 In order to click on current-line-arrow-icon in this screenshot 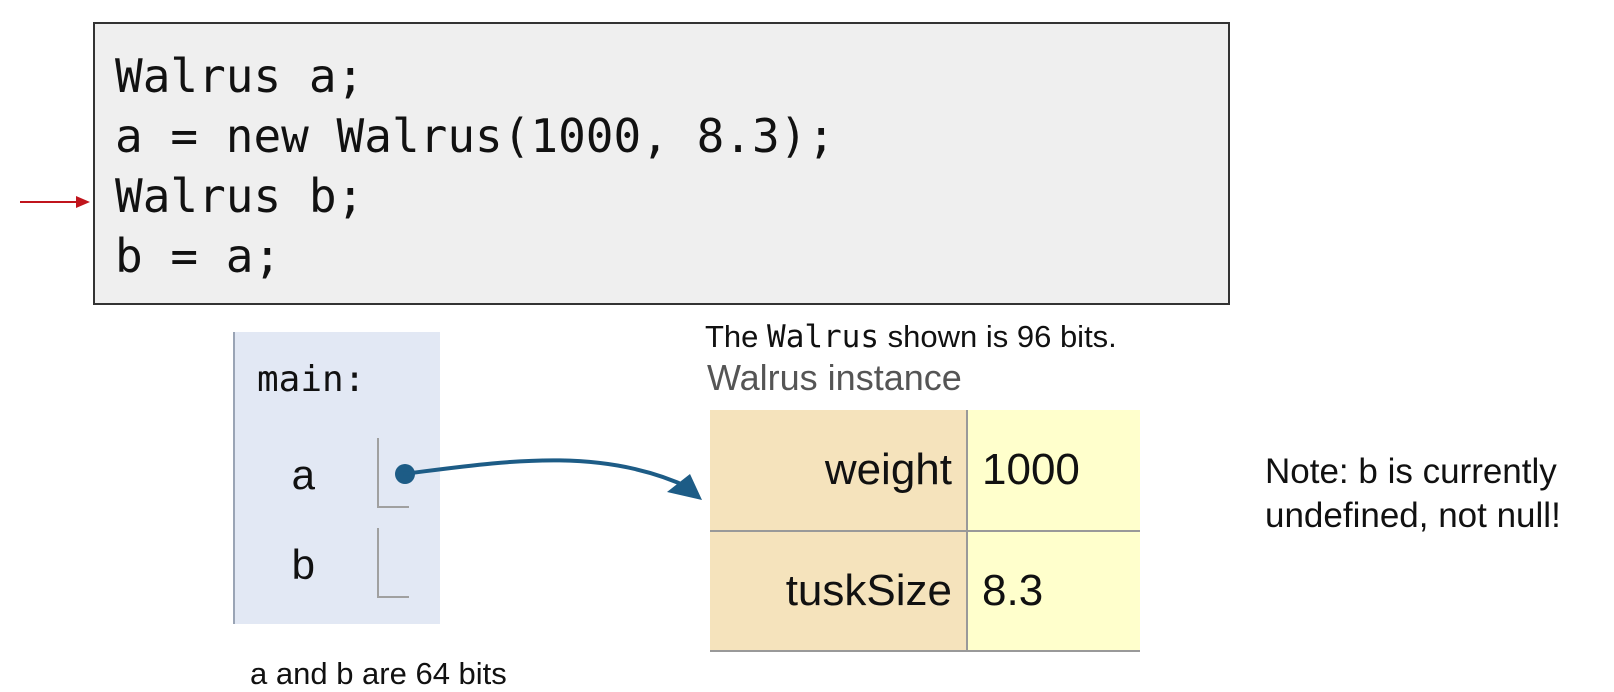, I will do `click(55, 202)`.